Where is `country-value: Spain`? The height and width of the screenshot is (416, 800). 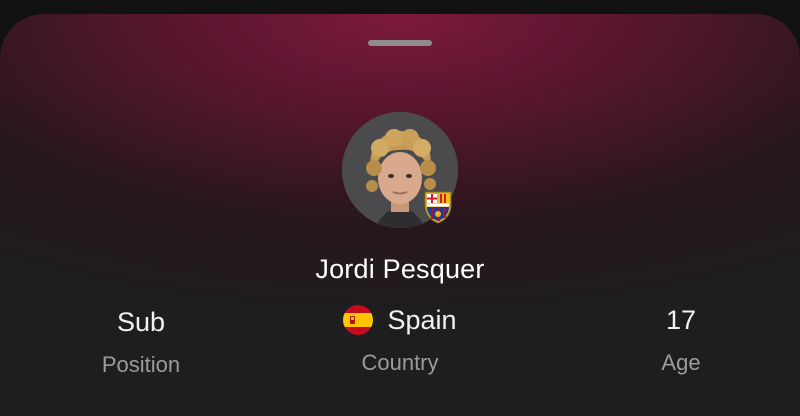 country-value: Spain is located at coordinates (422, 319).